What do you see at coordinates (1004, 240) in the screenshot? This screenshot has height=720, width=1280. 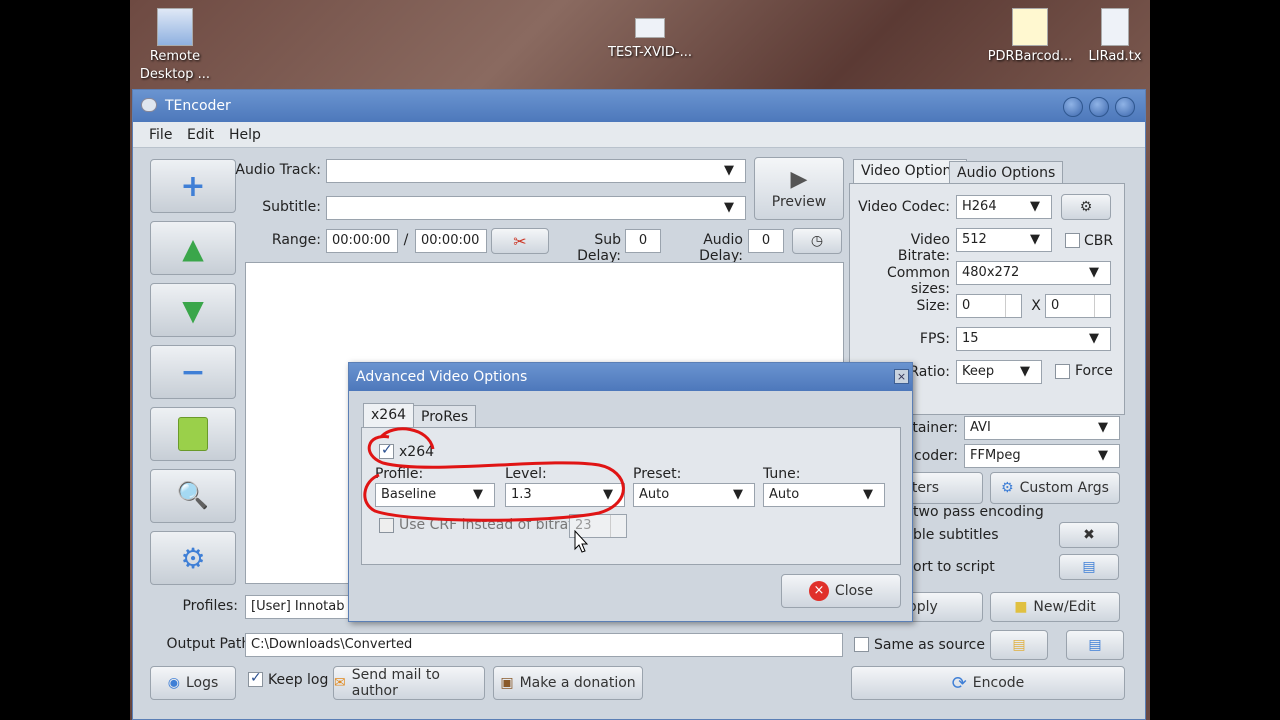 I see `video-bitrate-select: 512 ▼` at bounding box center [1004, 240].